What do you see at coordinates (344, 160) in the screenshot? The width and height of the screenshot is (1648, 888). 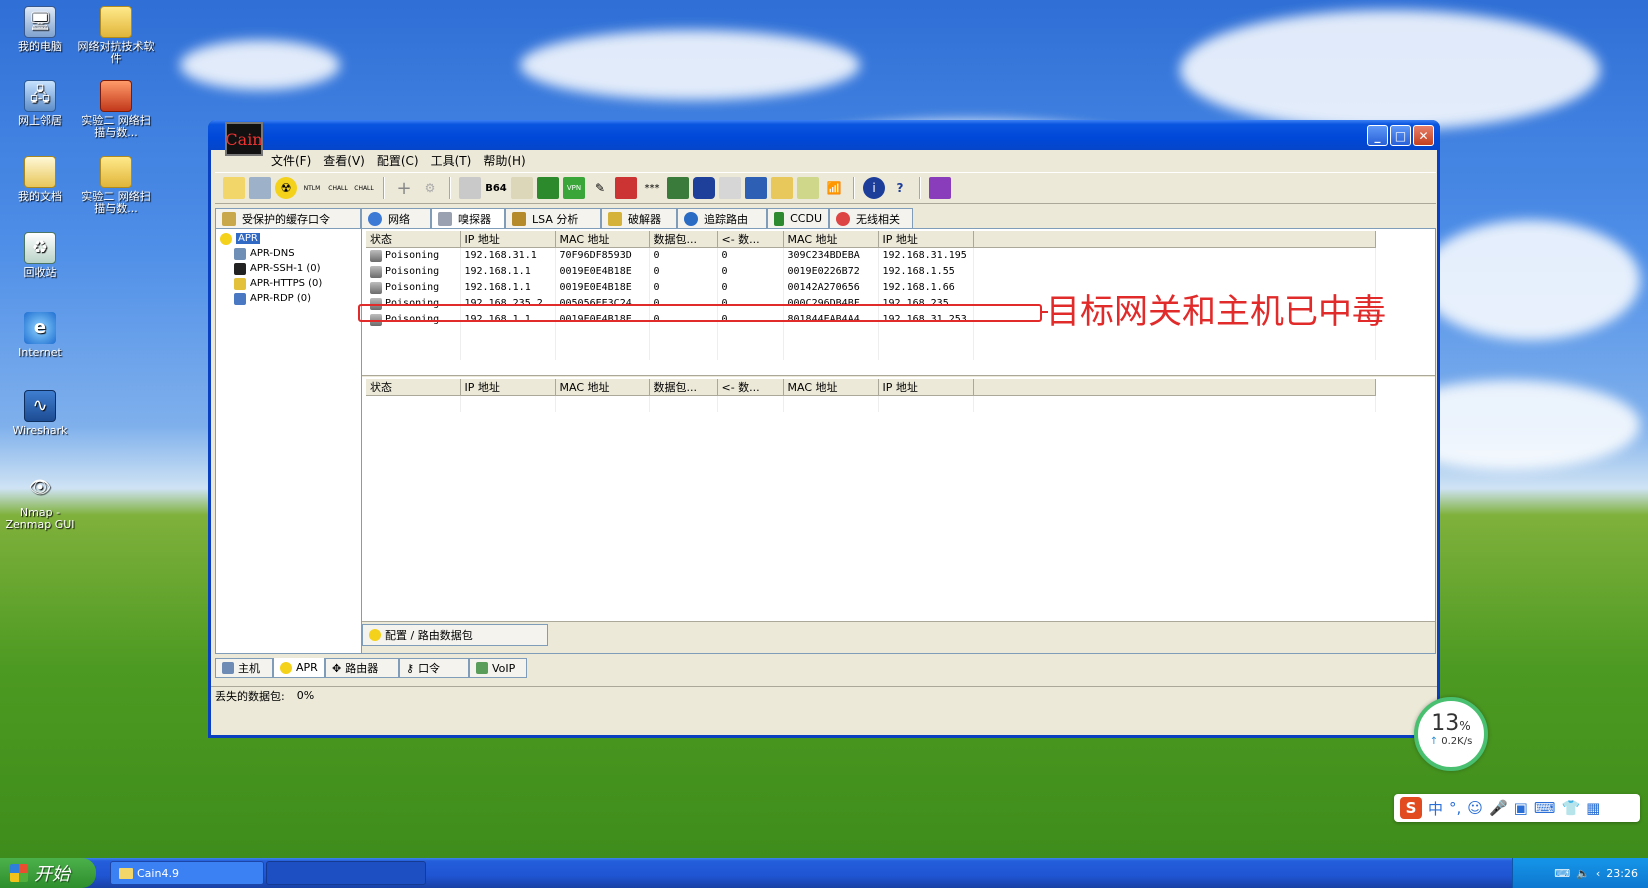 I see `menu-view: 查看(V)` at bounding box center [344, 160].